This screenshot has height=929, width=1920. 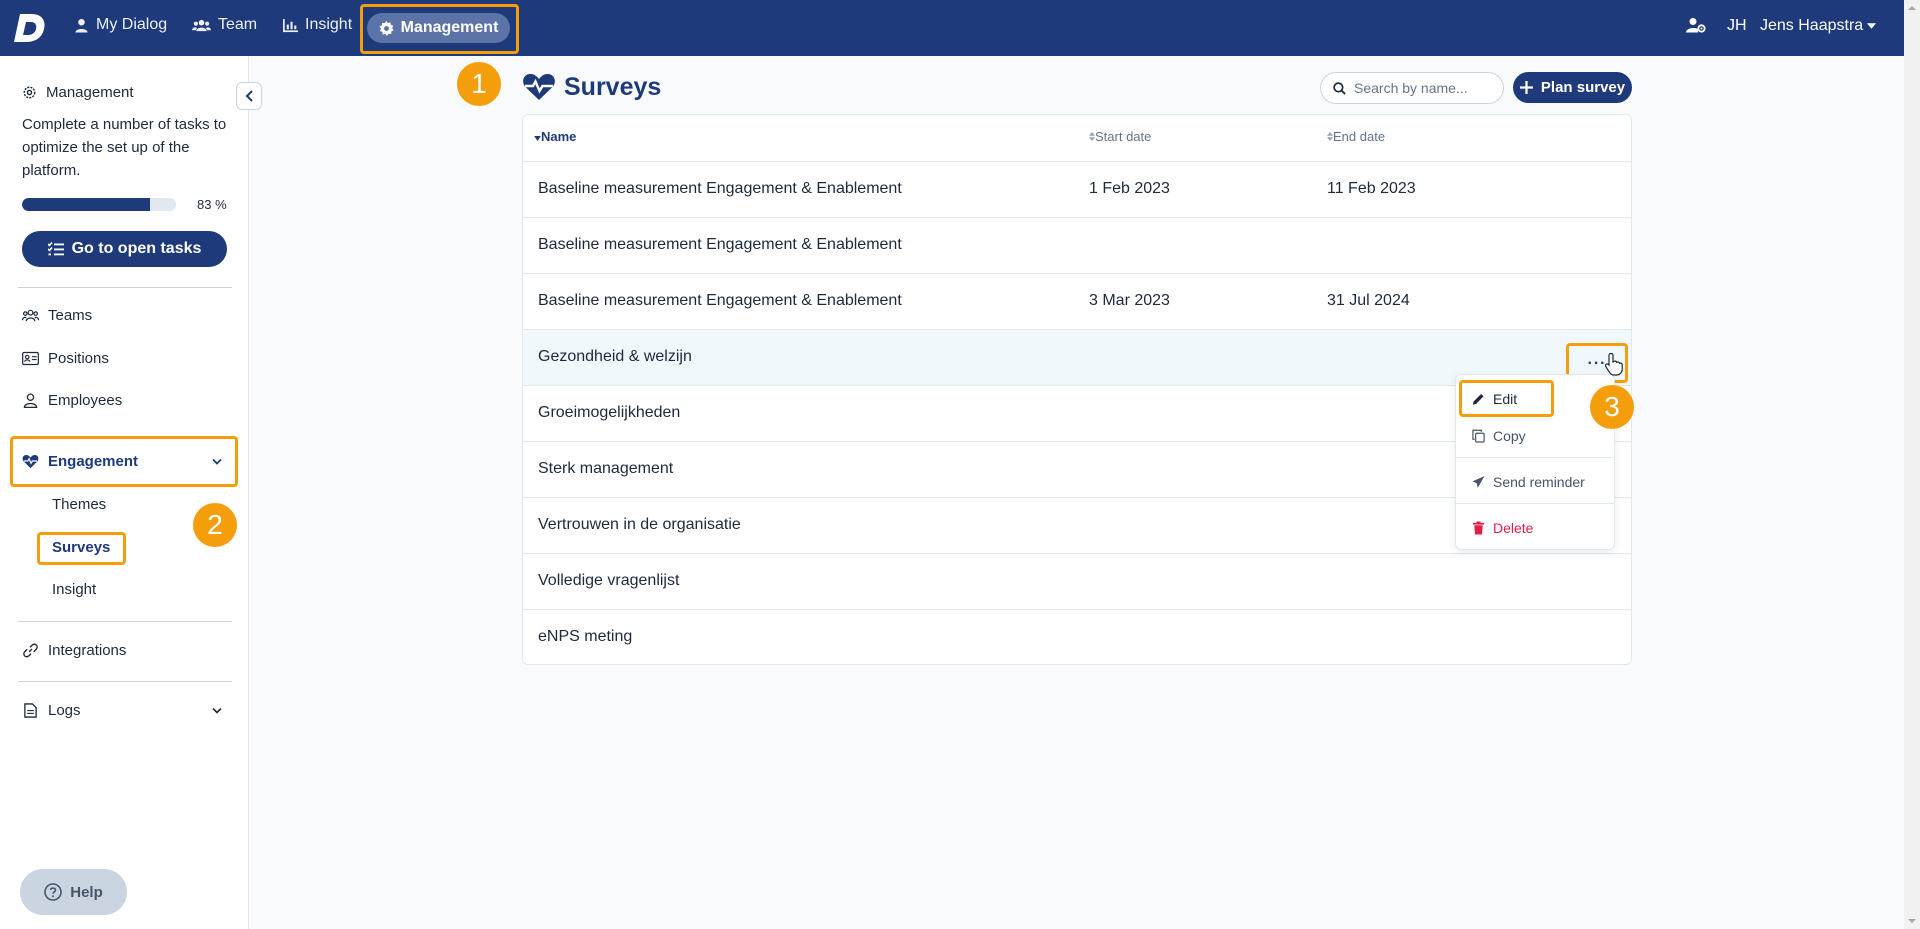 I want to click on go-to-open-tasks-button: Go to open tasks, so click(x=124, y=249).